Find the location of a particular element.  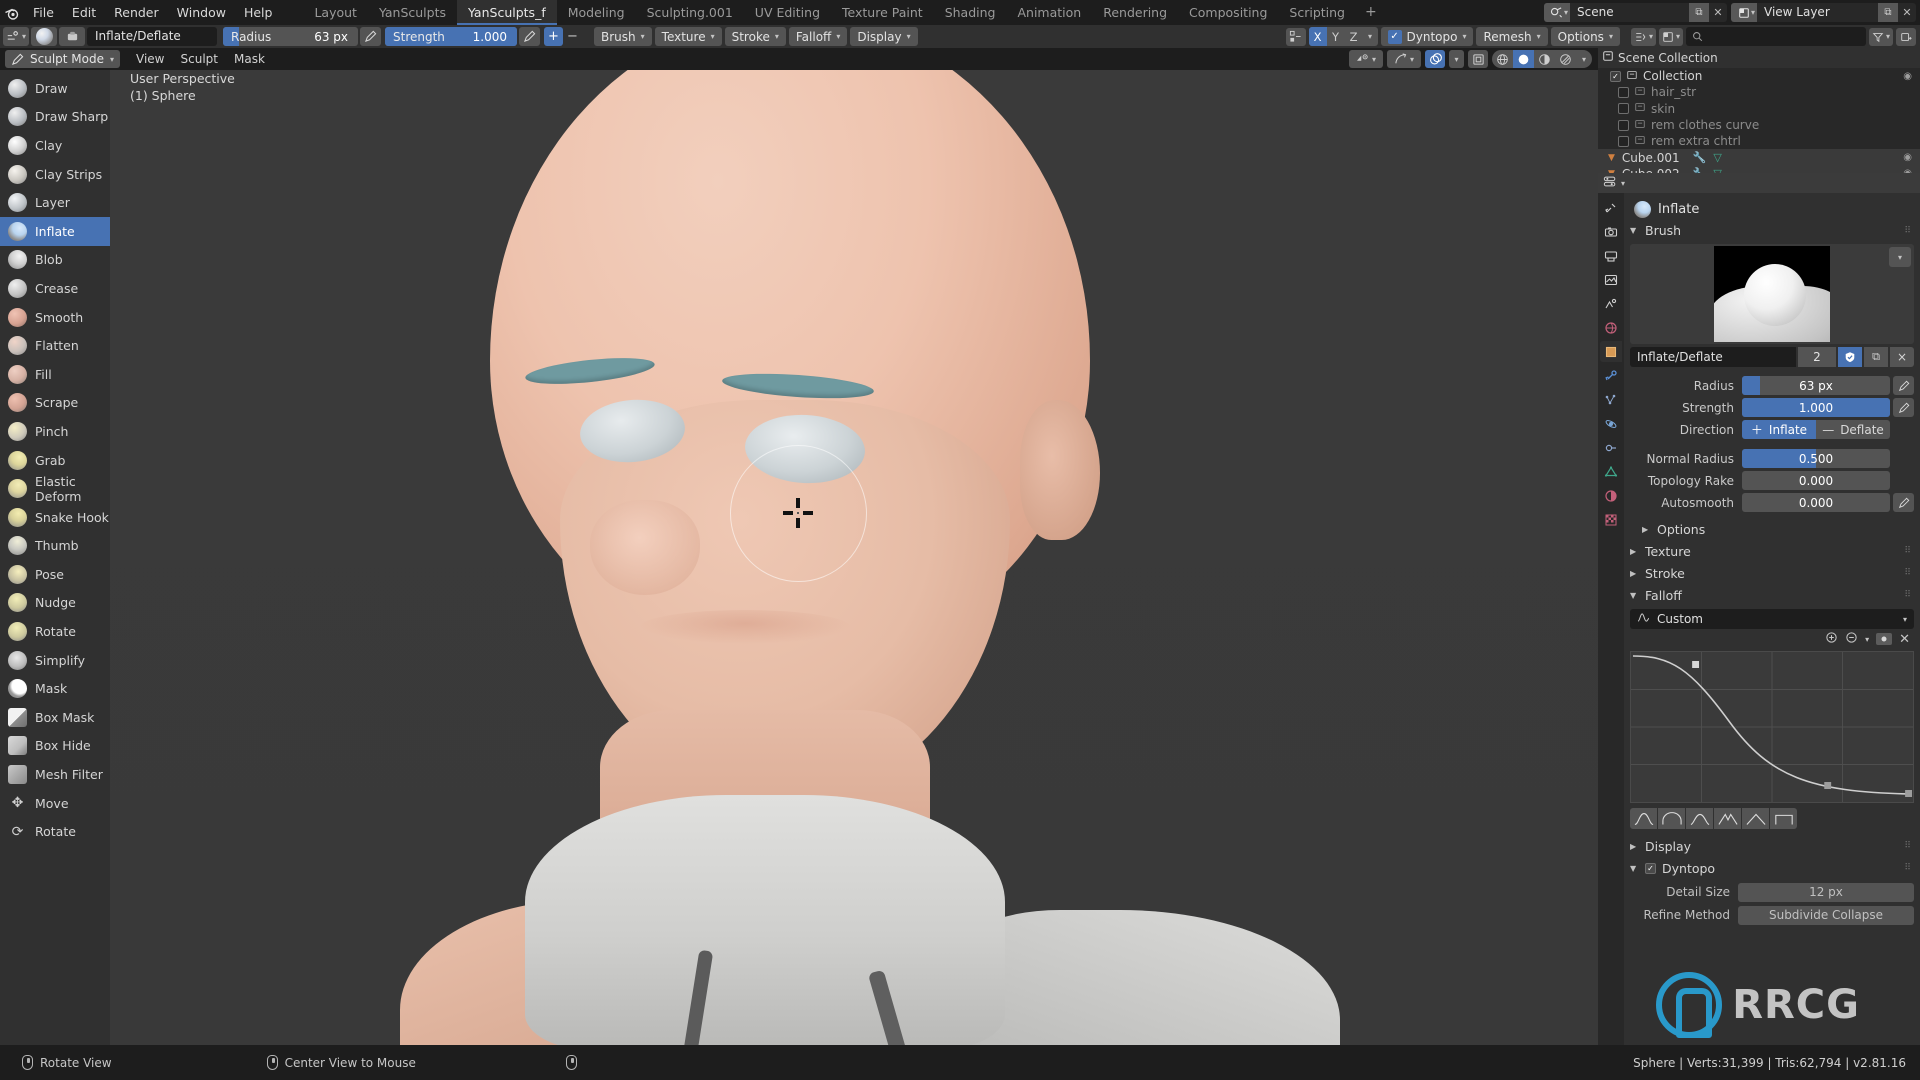

dropdown-texture: Texture ▾ is located at coordinates (688, 36).